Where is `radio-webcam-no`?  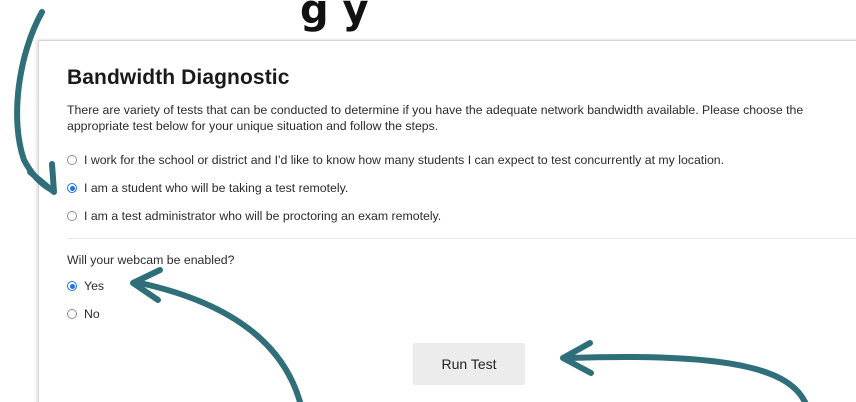 radio-webcam-no is located at coordinates (72, 314).